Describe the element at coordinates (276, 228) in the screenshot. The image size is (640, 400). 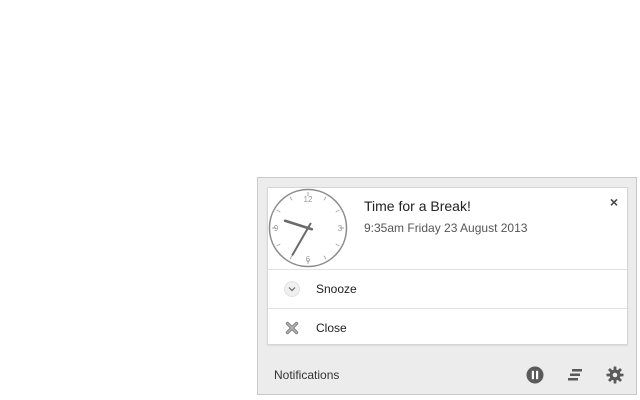
I see `clock-numeral-9: 9` at that location.